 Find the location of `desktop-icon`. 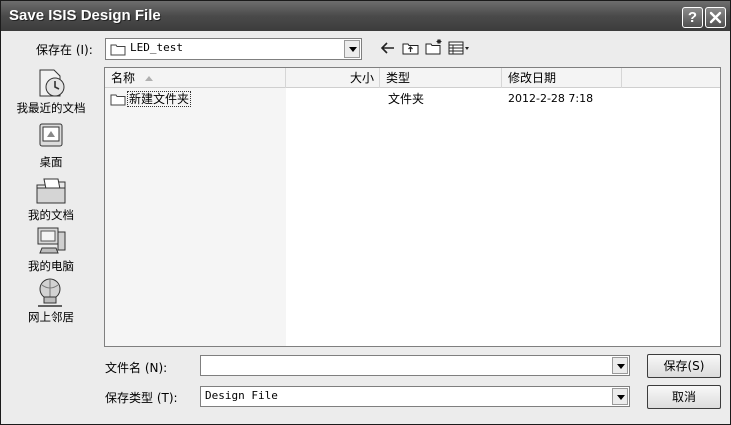

desktop-icon is located at coordinates (51, 135).